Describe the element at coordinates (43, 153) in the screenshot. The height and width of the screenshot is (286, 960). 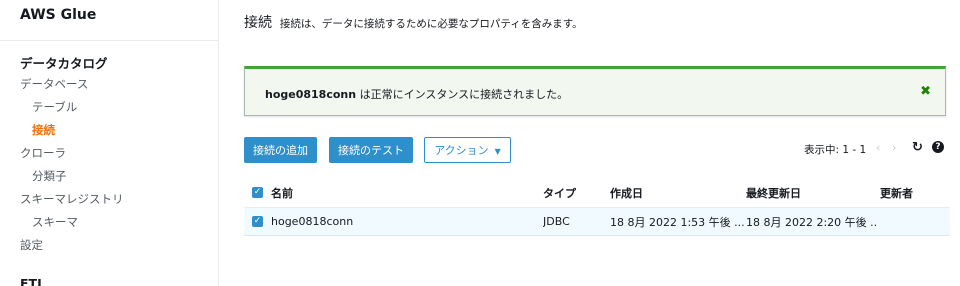
I see `sidebar-item-crawlers: クローラ` at that location.